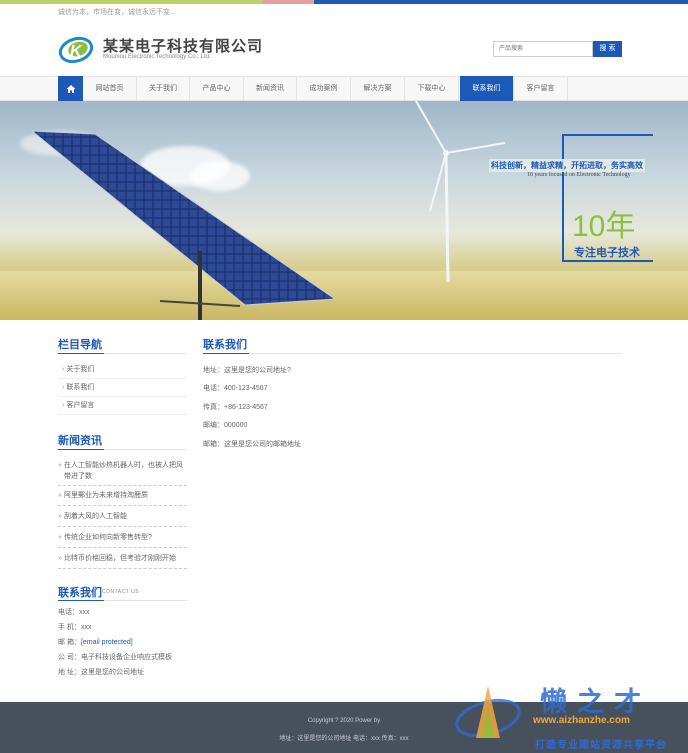 The width and height of the screenshot is (688, 753). What do you see at coordinates (378, 89) in the screenshot?
I see `nav-item-solutions: 解决方案` at bounding box center [378, 89].